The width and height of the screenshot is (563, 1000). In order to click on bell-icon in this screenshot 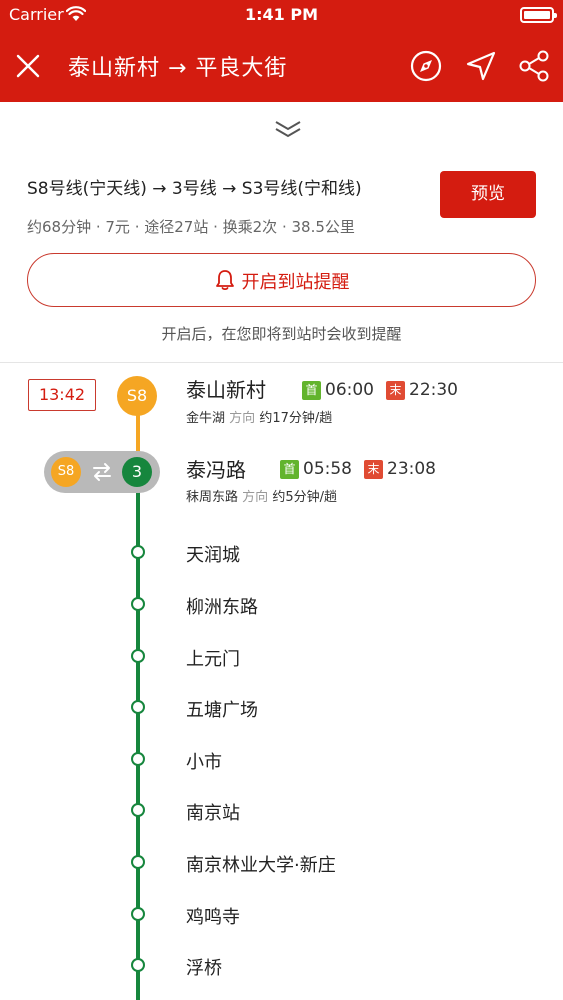, I will do `click(224, 280)`.